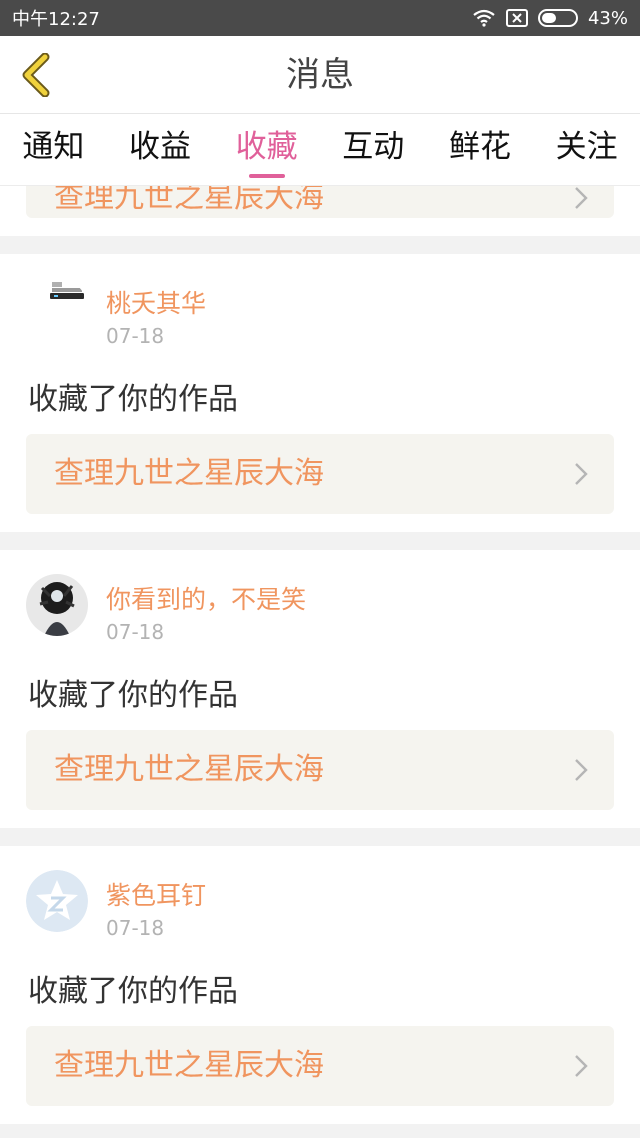 Image resolution: width=640 pixels, height=1138 pixels. Describe the element at coordinates (320, 18) in the screenshot. I see `status-bar: 中午12:27 43%` at that location.